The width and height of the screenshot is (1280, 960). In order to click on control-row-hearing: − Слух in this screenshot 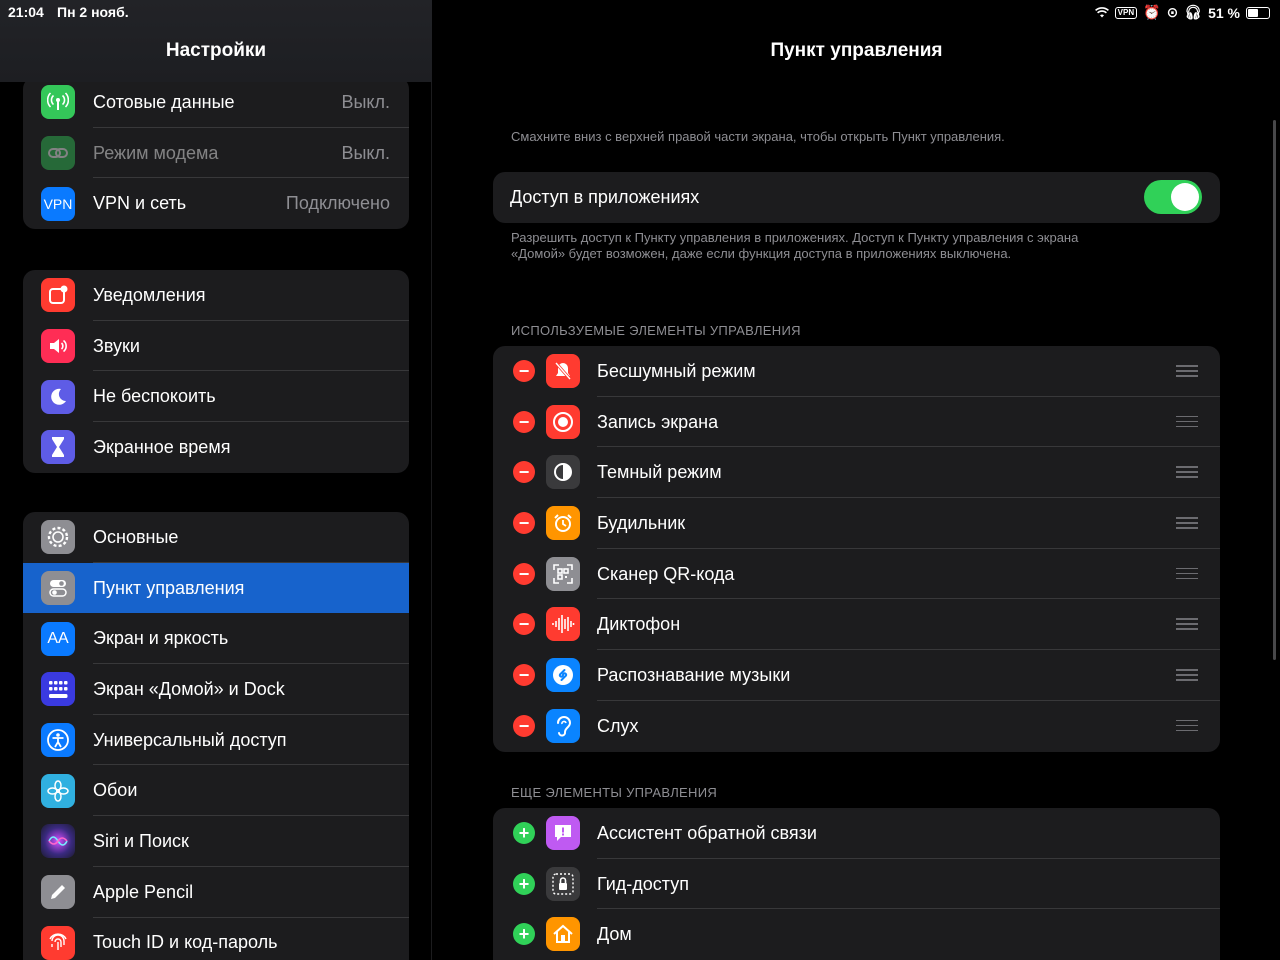, I will do `click(856, 726)`.